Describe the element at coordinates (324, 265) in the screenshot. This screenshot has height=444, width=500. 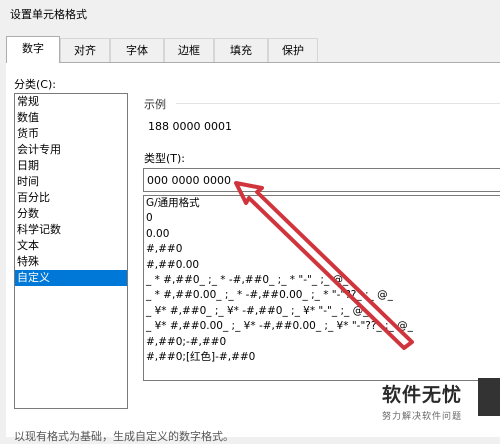
I see `red-arrow-annotation` at that location.